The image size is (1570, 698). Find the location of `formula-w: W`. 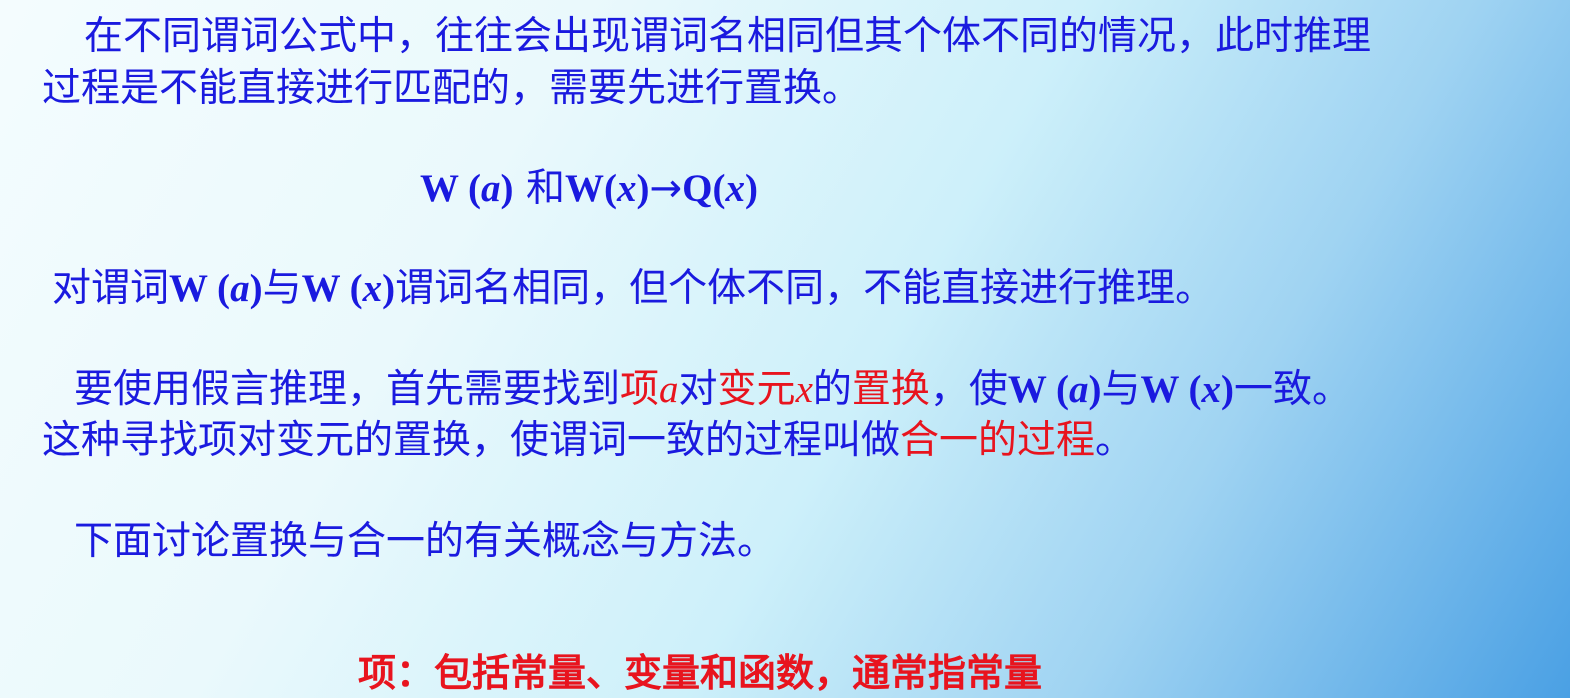

formula-w: W is located at coordinates (439, 188).